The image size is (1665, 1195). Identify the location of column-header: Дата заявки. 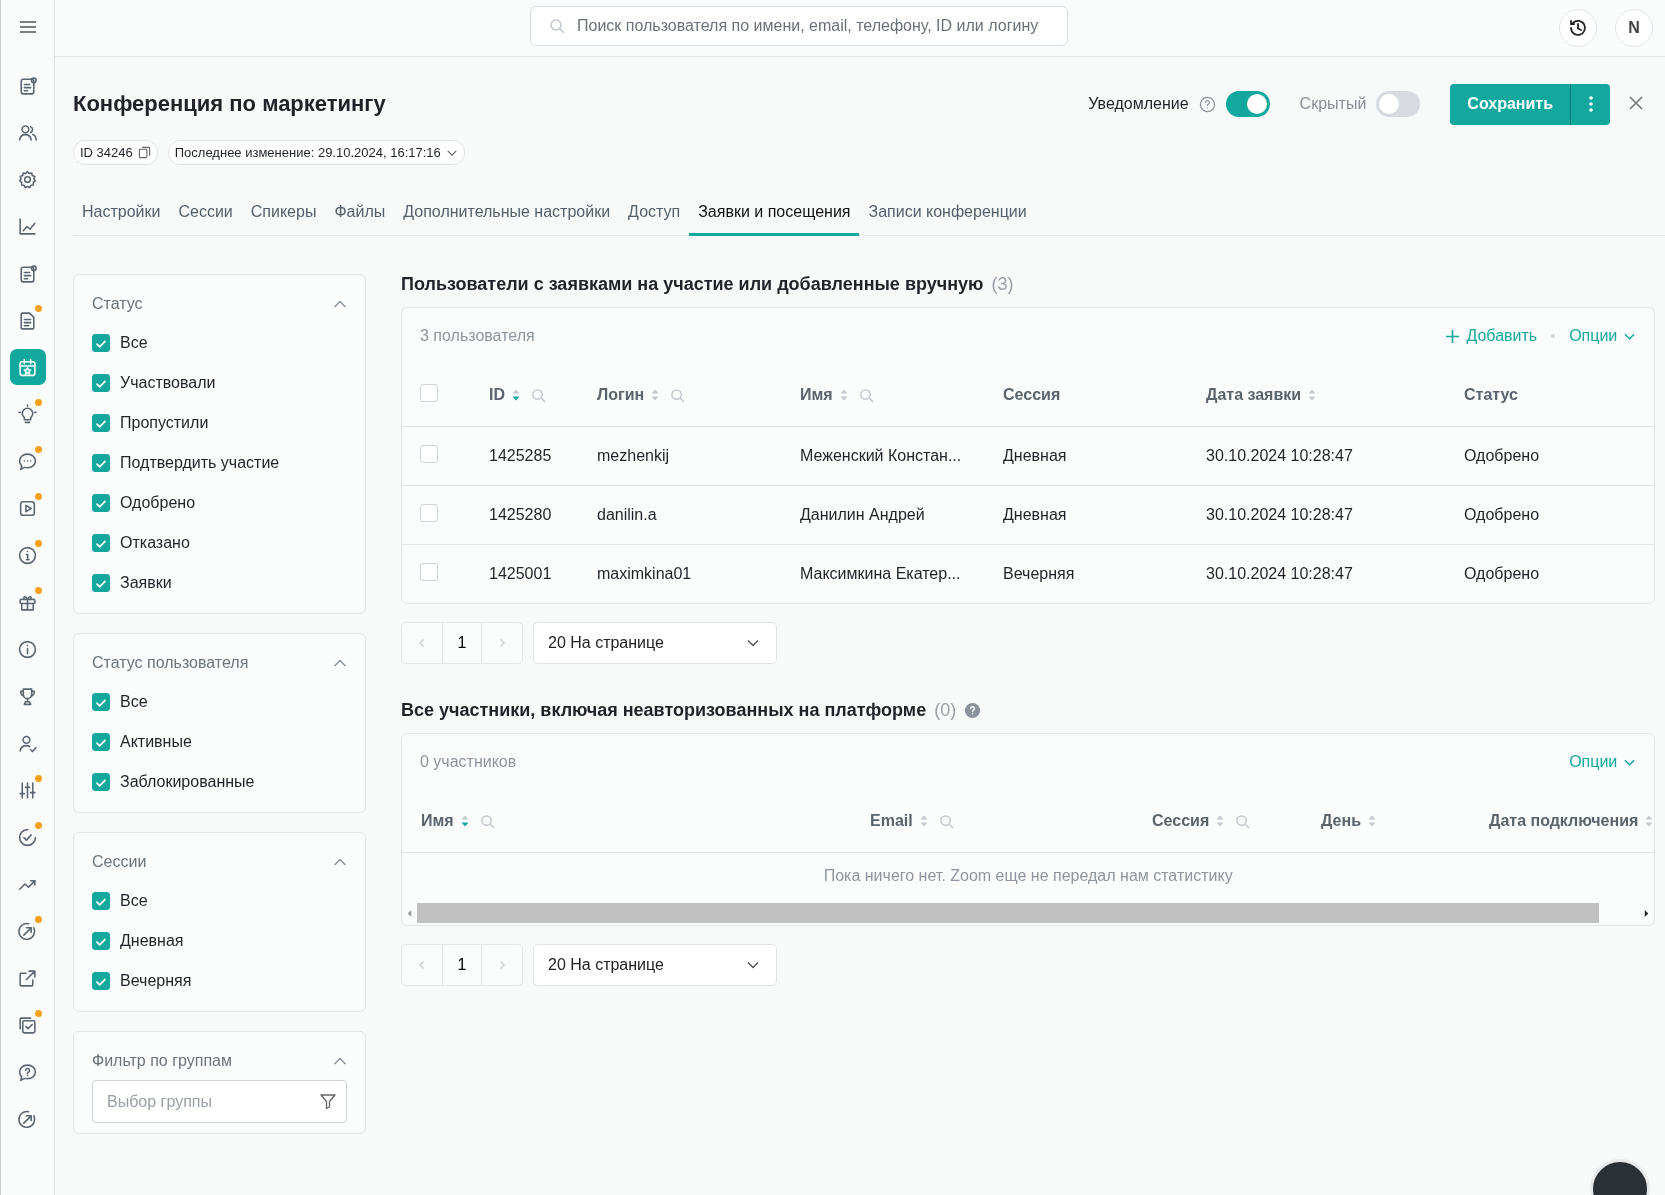
(1254, 395).